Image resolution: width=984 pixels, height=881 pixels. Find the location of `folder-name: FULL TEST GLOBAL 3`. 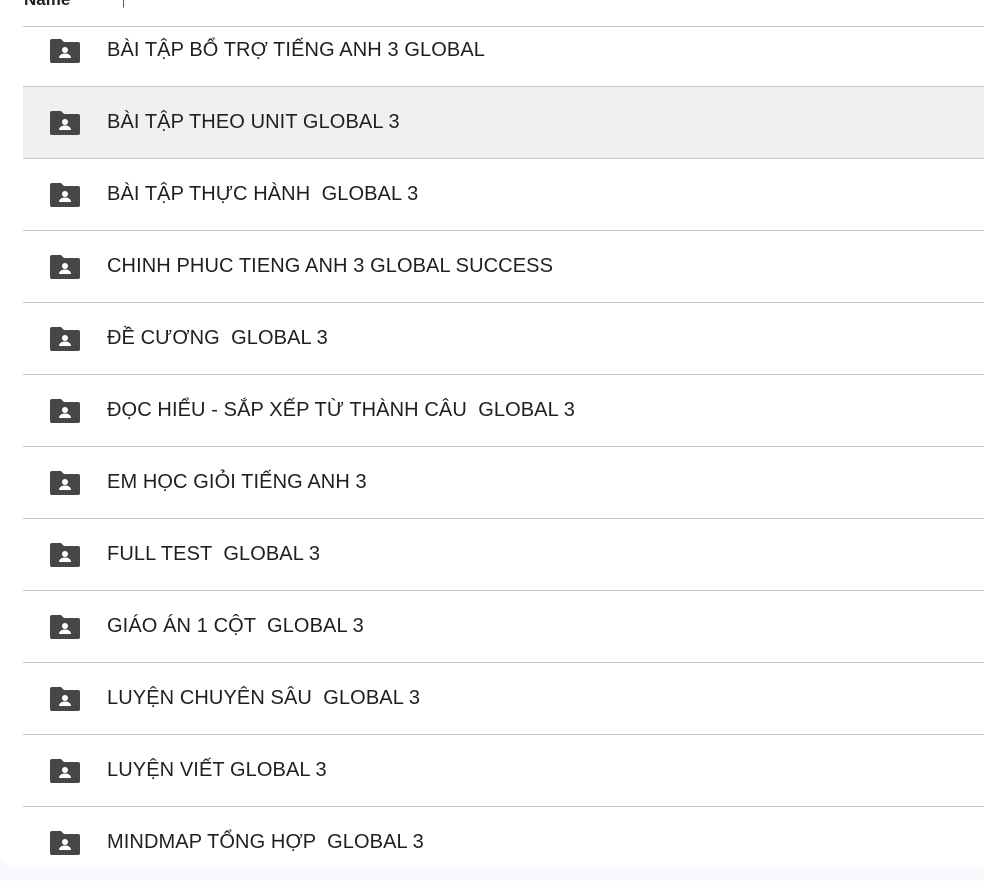

folder-name: FULL TEST GLOBAL 3 is located at coordinates (214, 554).